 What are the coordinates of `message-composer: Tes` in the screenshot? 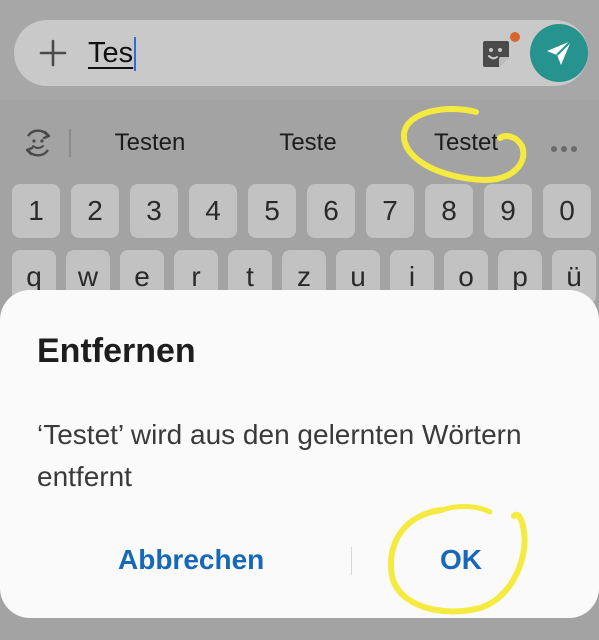 It's located at (301, 53).